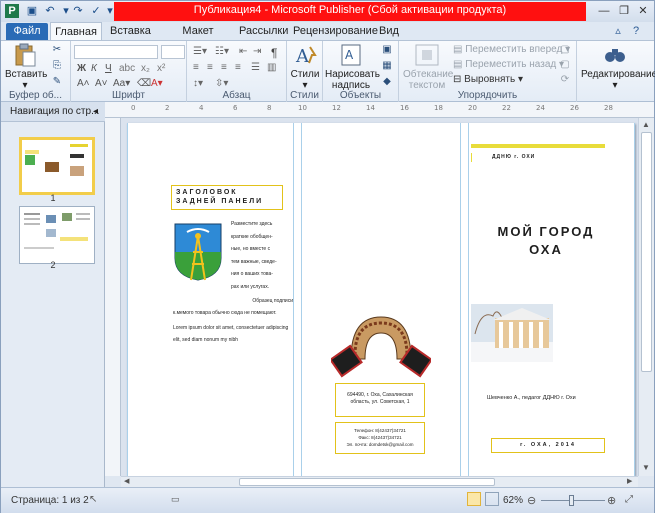  Describe the element at coordinates (305, 67) in the screenshot. I see `styles-button: A Стили ▾` at that location.